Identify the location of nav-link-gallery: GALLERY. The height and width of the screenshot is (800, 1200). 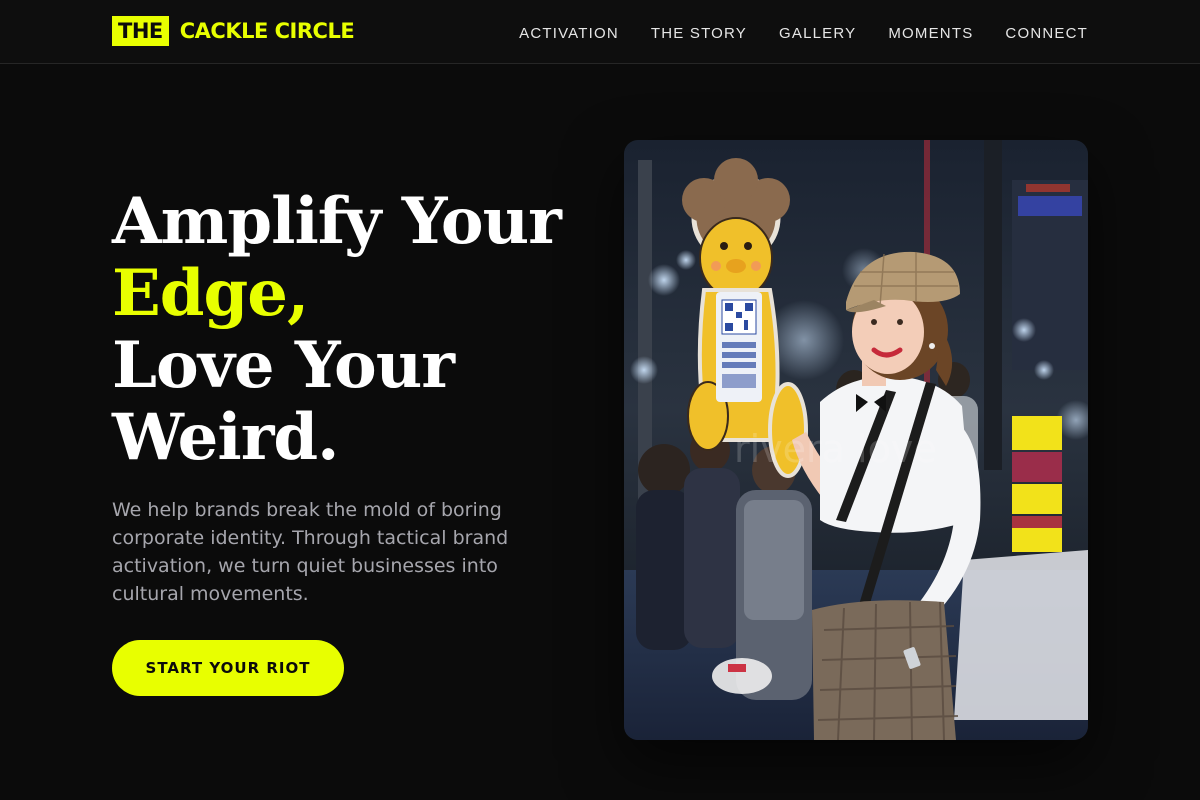
(817, 33).